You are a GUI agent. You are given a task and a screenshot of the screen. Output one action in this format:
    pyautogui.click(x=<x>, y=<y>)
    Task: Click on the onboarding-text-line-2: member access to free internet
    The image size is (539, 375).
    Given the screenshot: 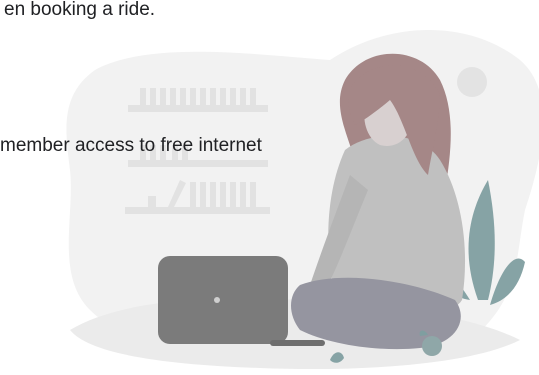 What is the action you would take?
    pyautogui.click(x=131, y=145)
    